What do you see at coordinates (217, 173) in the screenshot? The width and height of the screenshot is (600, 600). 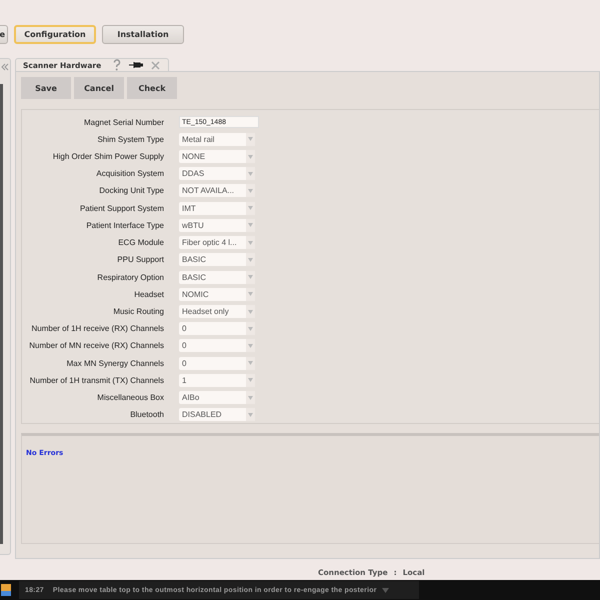 I see `dropdown: DDAS` at bounding box center [217, 173].